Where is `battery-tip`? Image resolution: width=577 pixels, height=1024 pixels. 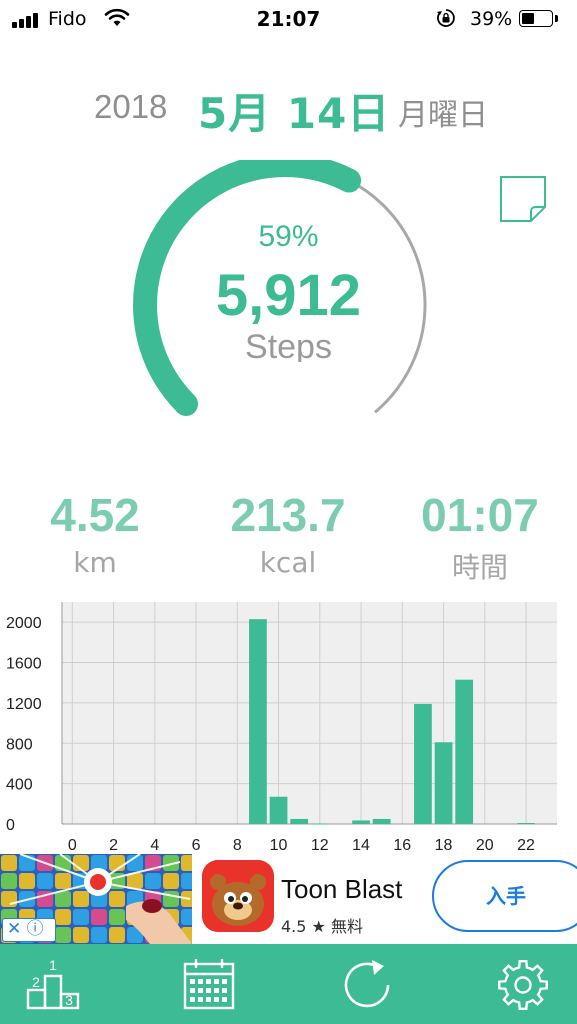 battery-tip is located at coordinates (556, 18).